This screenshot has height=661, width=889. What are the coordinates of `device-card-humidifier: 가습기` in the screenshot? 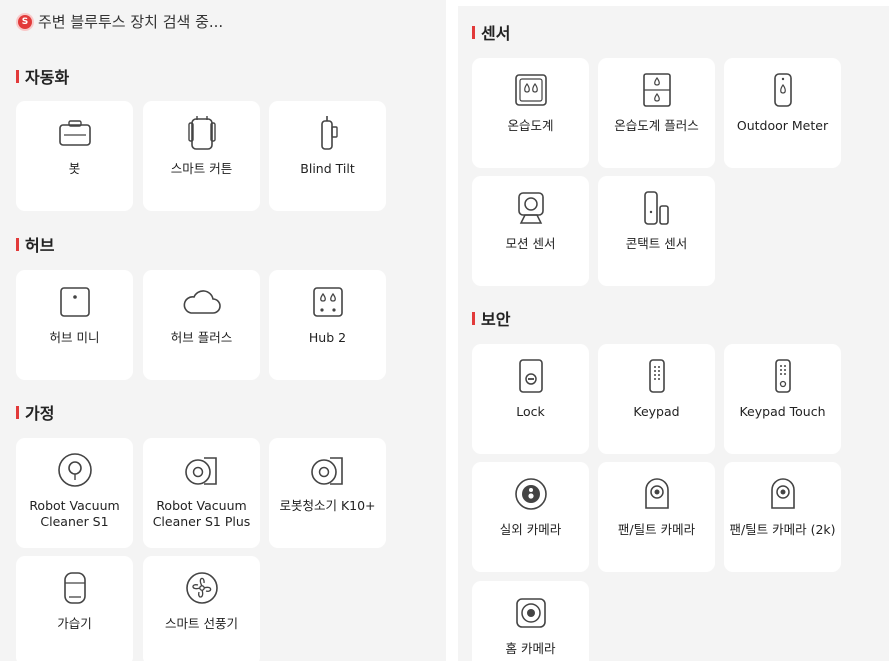 It's located at (74, 608).